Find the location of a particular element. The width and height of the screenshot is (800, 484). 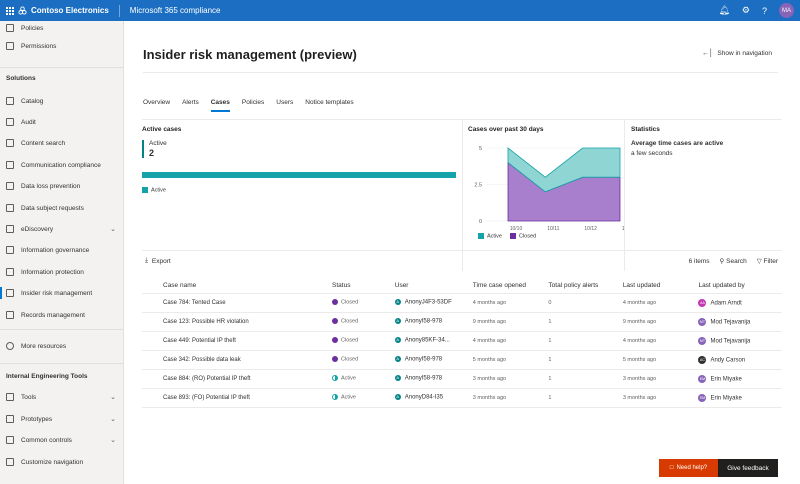

nav-item-customize-navigation: Customize navigation is located at coordinates (62, 462).